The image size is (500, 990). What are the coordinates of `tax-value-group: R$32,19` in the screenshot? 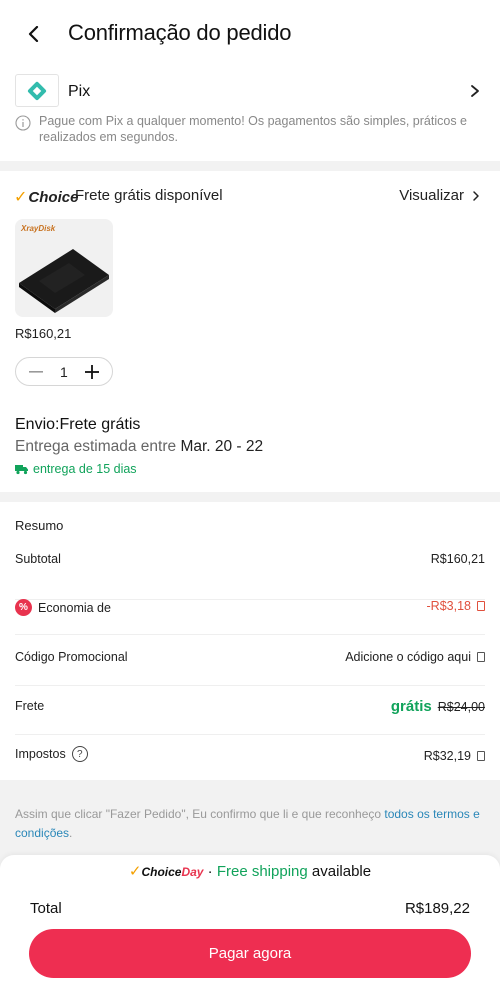 It's located at (454, 756).